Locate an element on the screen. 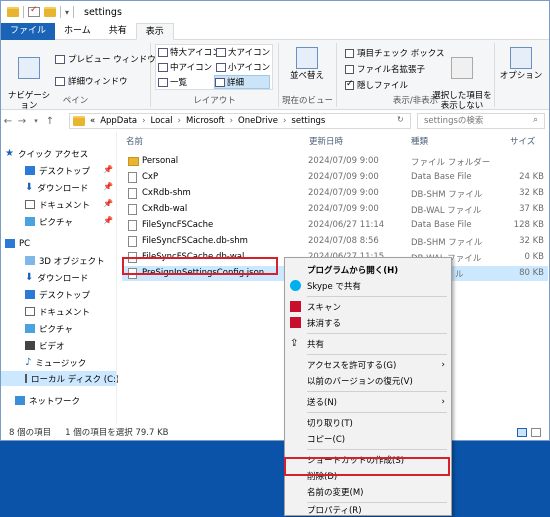 This screenshot has height=517, width=550. table-row: CxP 2024/07/09 9:00 Data Base File 24 KB is located at coordinates (335, 177).